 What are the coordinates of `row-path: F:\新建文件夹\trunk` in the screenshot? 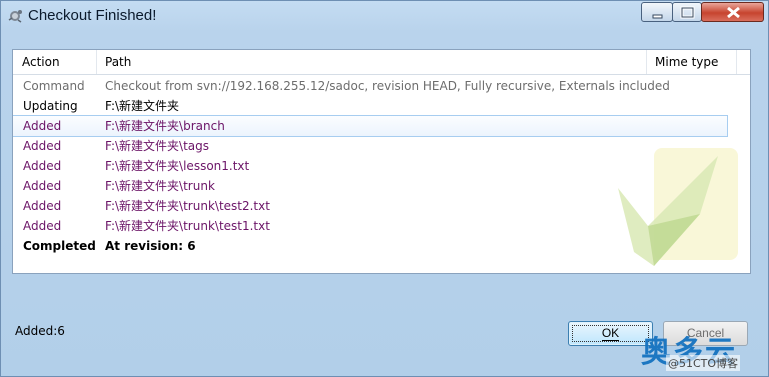 It's located at (160, 186).